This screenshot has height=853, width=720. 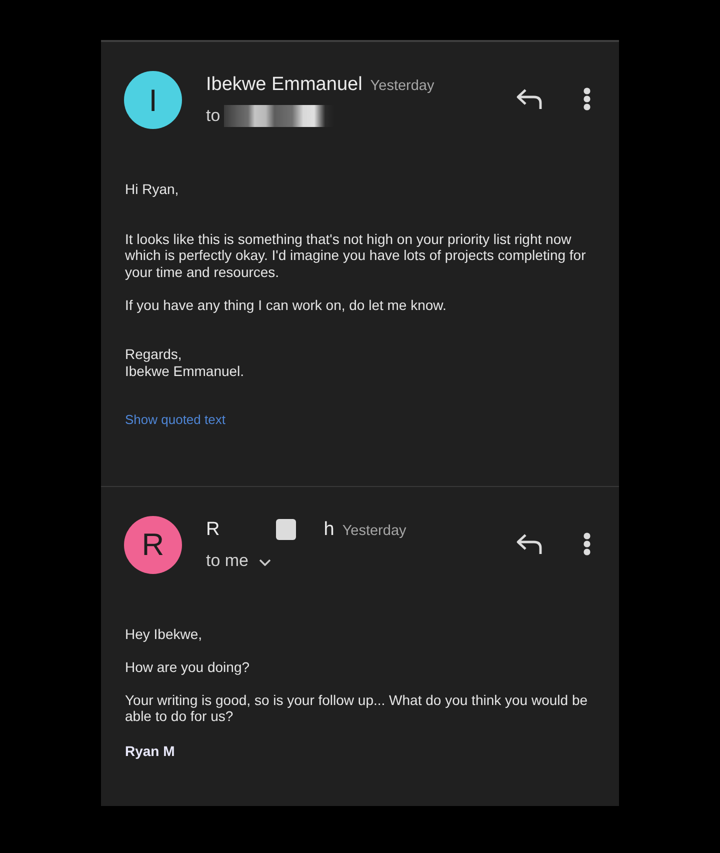 What do you see at coordinates (152, 189) in the screenshot?
I see `message-paragraph: Hi Ryan,` at bounding box center [152, 189].